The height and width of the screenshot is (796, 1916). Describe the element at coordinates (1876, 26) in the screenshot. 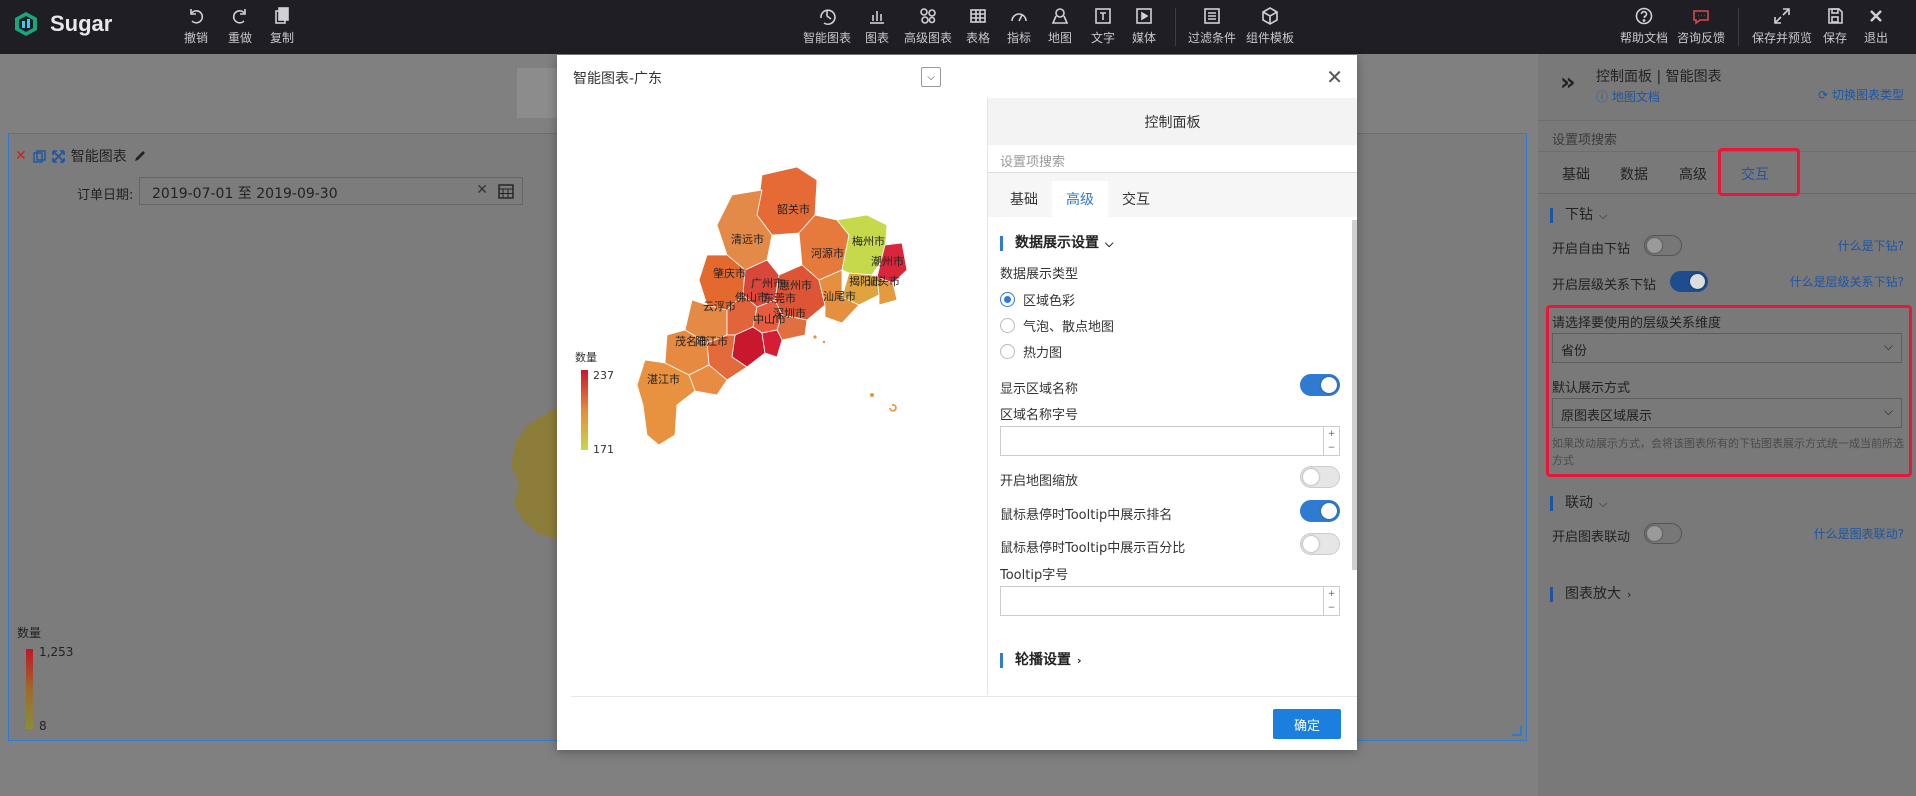

I see `exit-button: 退出` at that location.